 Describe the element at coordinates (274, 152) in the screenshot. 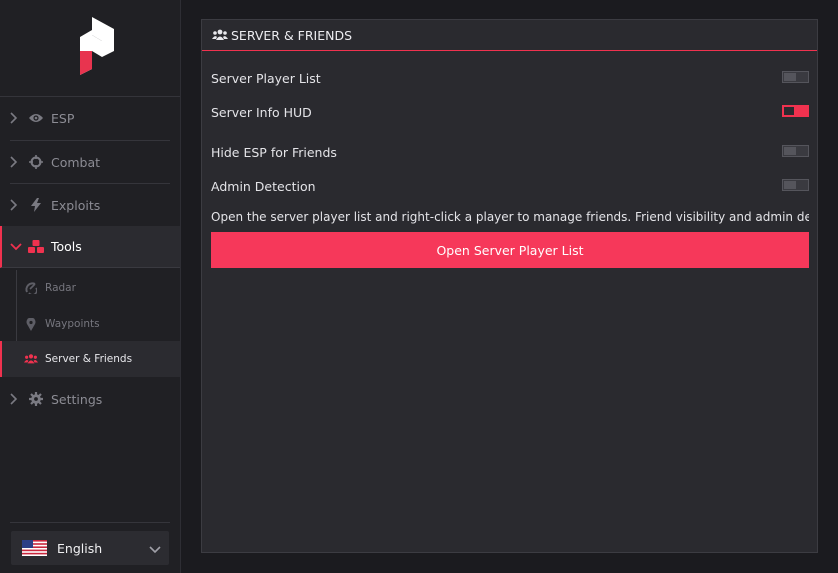

I see `toggle-label: Hide ESP for Friends` at that location.